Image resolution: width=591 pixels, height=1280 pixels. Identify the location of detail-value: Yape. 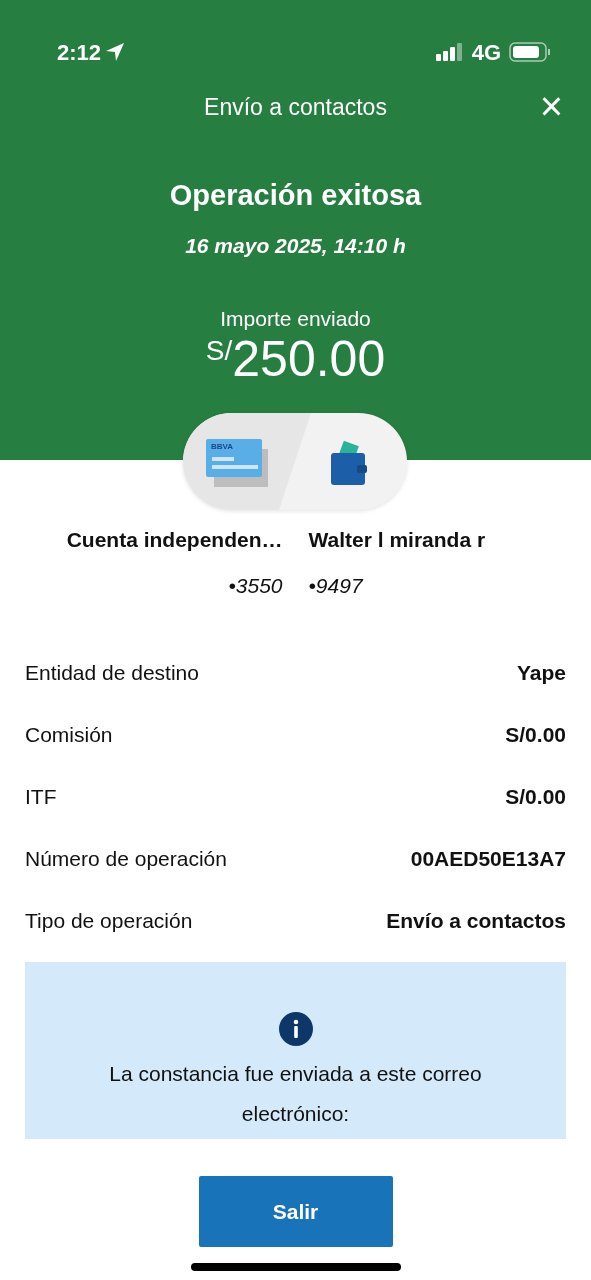
(541, 673).